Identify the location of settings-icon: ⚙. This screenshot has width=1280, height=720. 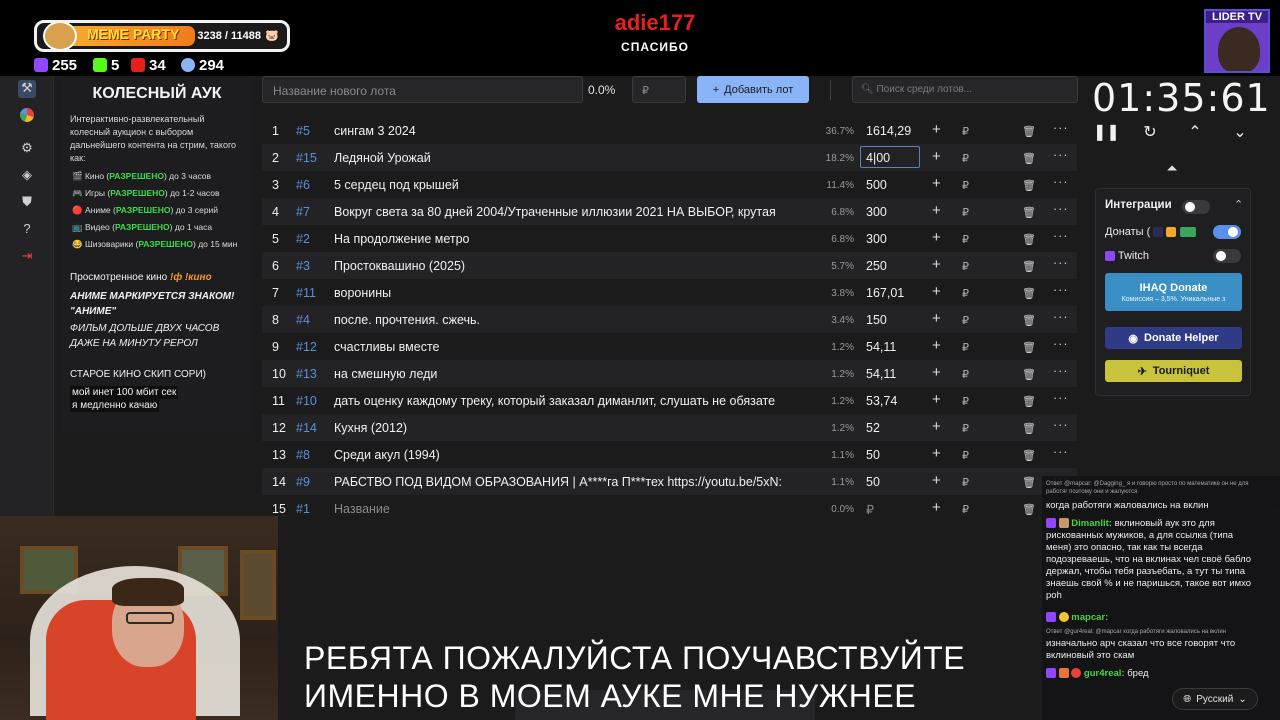
(27, 149).